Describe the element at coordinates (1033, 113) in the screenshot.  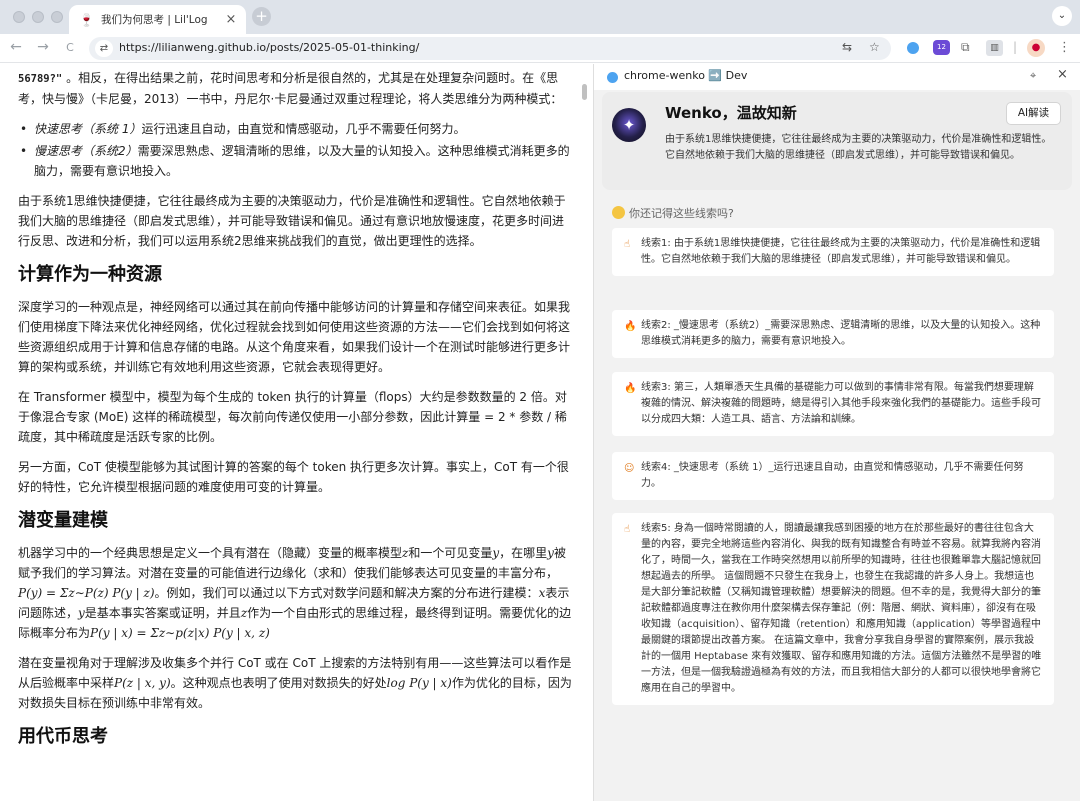
I see `ai-interpret-button: AI解读` at that location.